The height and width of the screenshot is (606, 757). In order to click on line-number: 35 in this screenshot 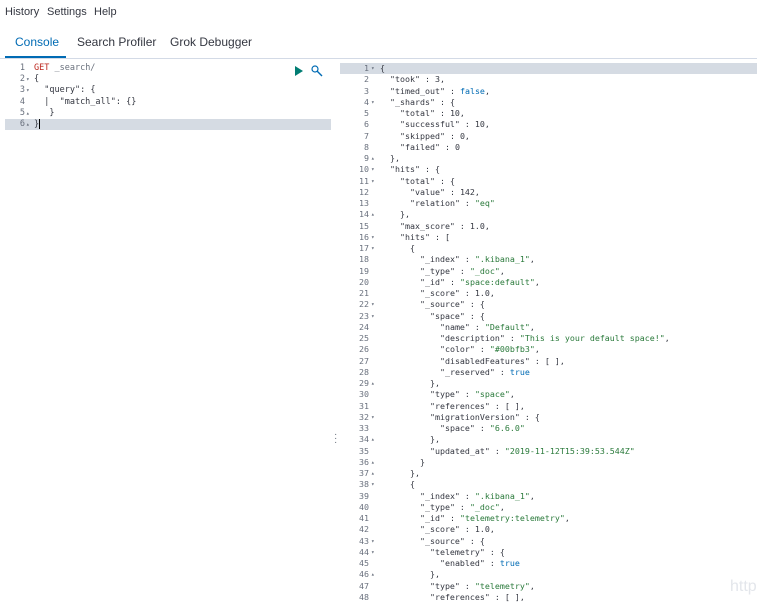, I will do `click(364, 450)`.